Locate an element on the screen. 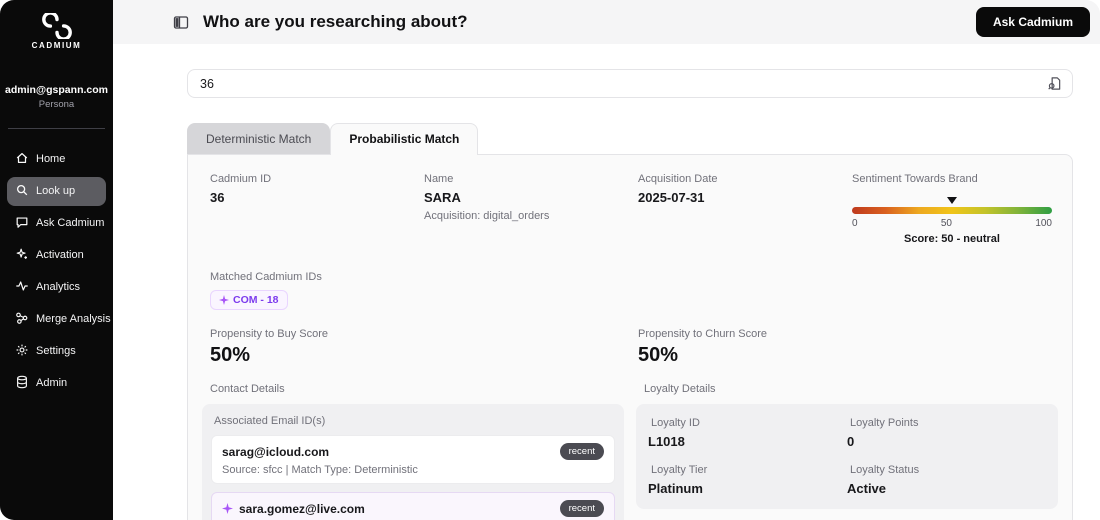  sidebar-item-lookup: Look up is located at coordinates (56, 191).